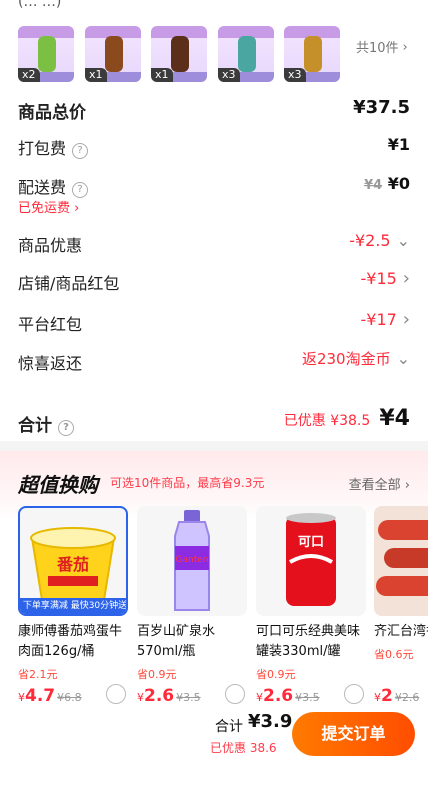 The height and width of the screenshot is (800, 428). I want to click on surprise-return-label: 惊喜返还, so click(50, 363).